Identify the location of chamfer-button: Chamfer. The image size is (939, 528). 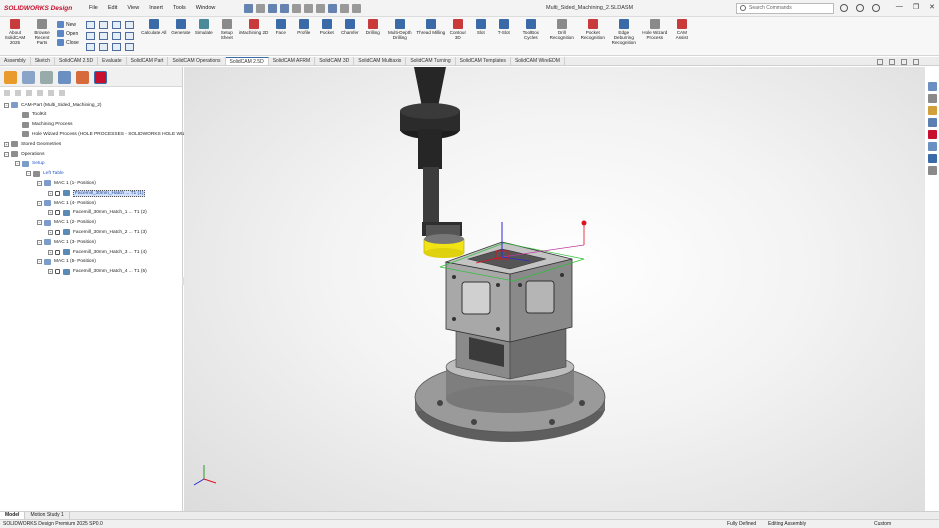
(350, 32).